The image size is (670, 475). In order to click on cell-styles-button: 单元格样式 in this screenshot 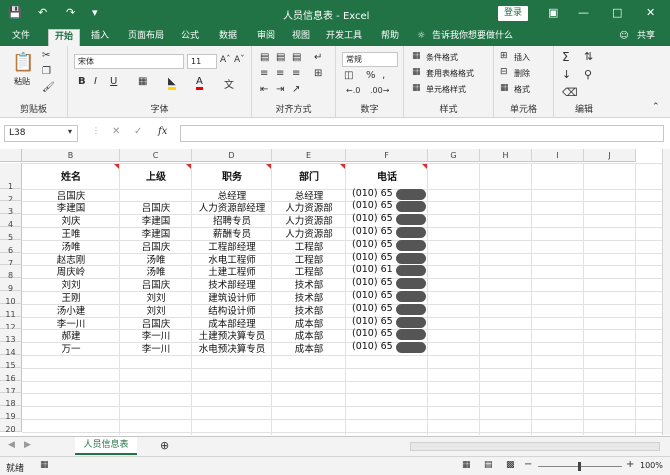, I will do `click(446, 89)`.